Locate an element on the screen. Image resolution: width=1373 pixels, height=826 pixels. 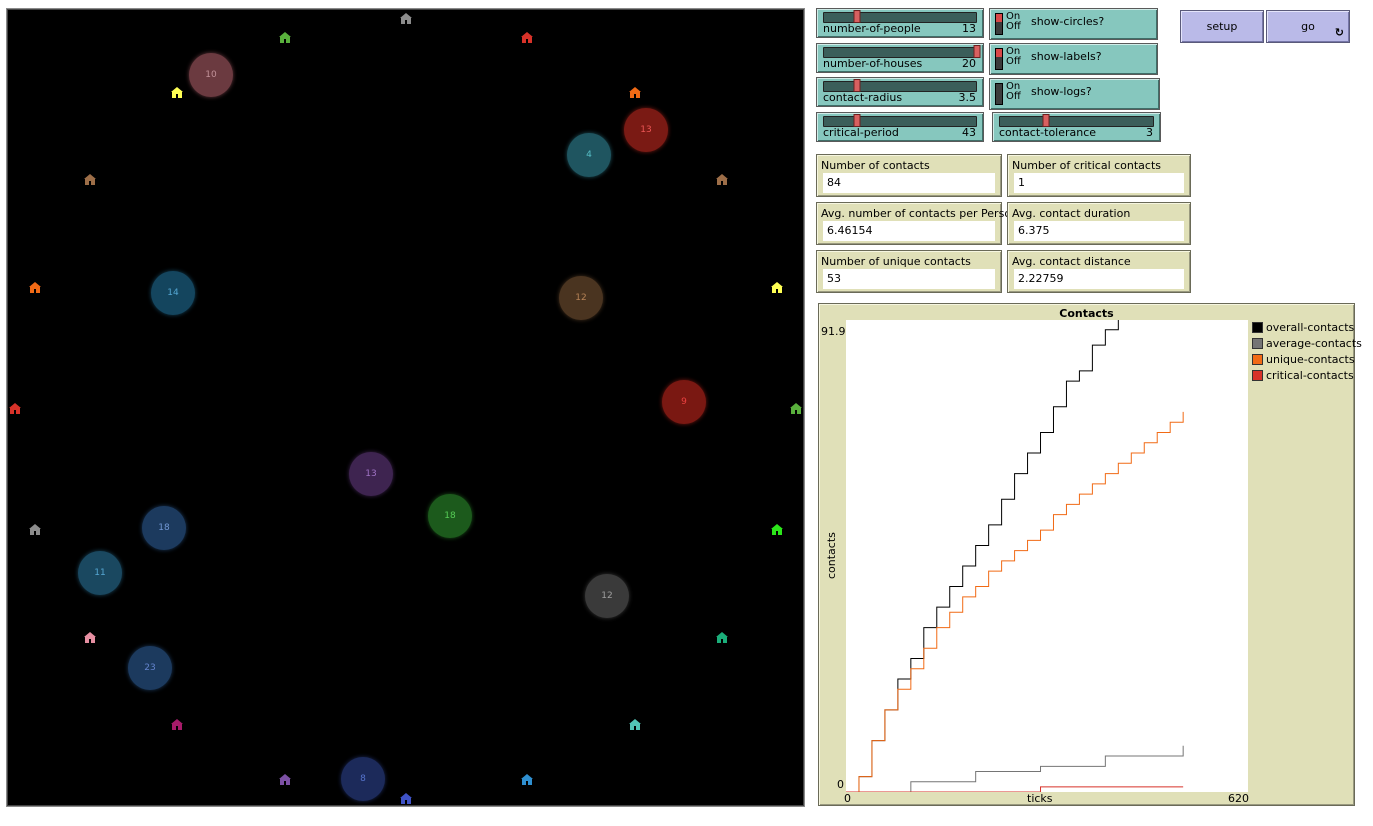
person-label: 18 is located at coordinates (450, 516).